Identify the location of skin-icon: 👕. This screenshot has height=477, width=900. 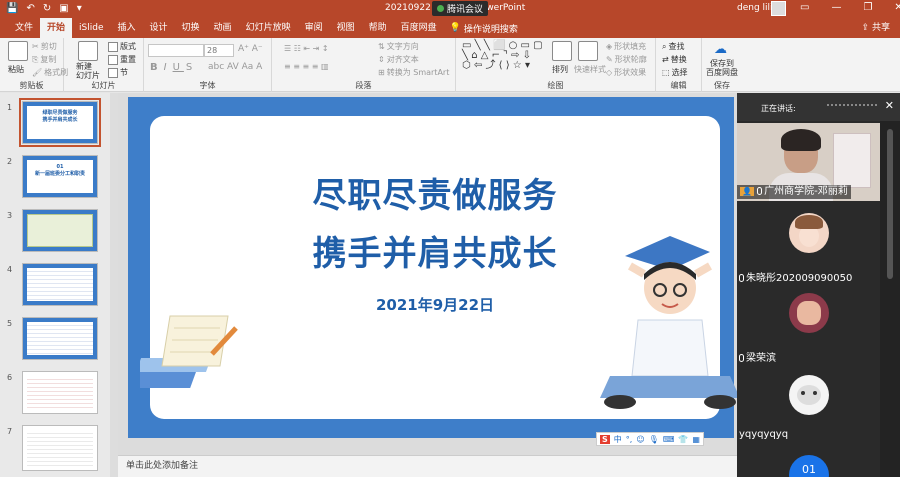
(683, 439).